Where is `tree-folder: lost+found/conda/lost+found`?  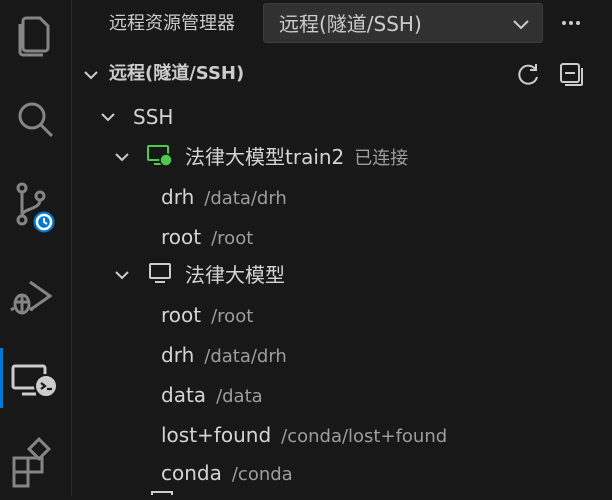 tree-folder: lost+found/conda/lost+found is located at coordinates (342, 434).